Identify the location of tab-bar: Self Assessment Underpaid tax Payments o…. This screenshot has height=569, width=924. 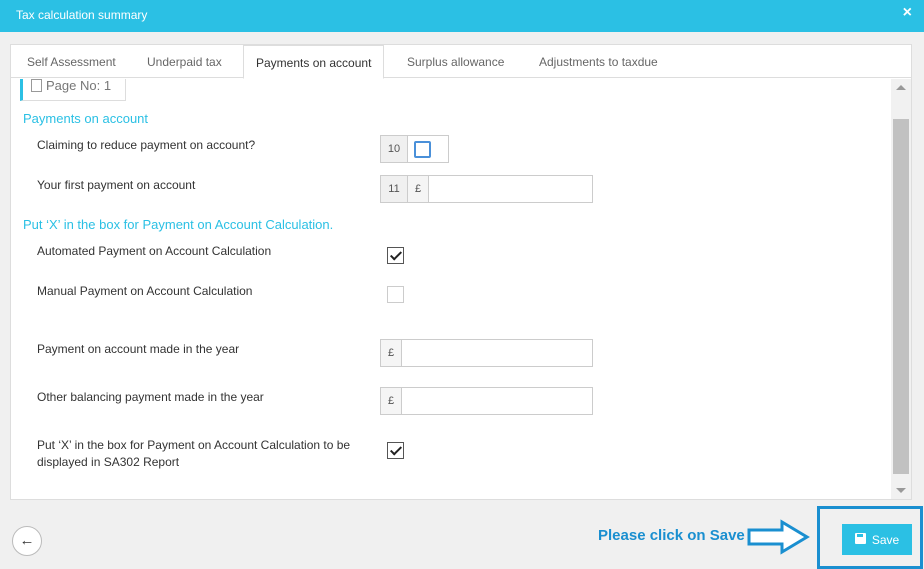
(461, 62).